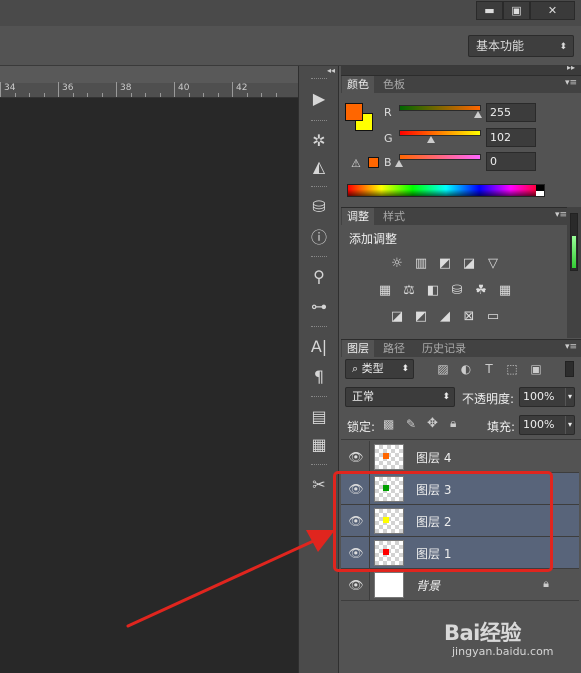 The image size is (581, 673). I want to click on pixel-filter-icon: ▨, so click(443, 369).